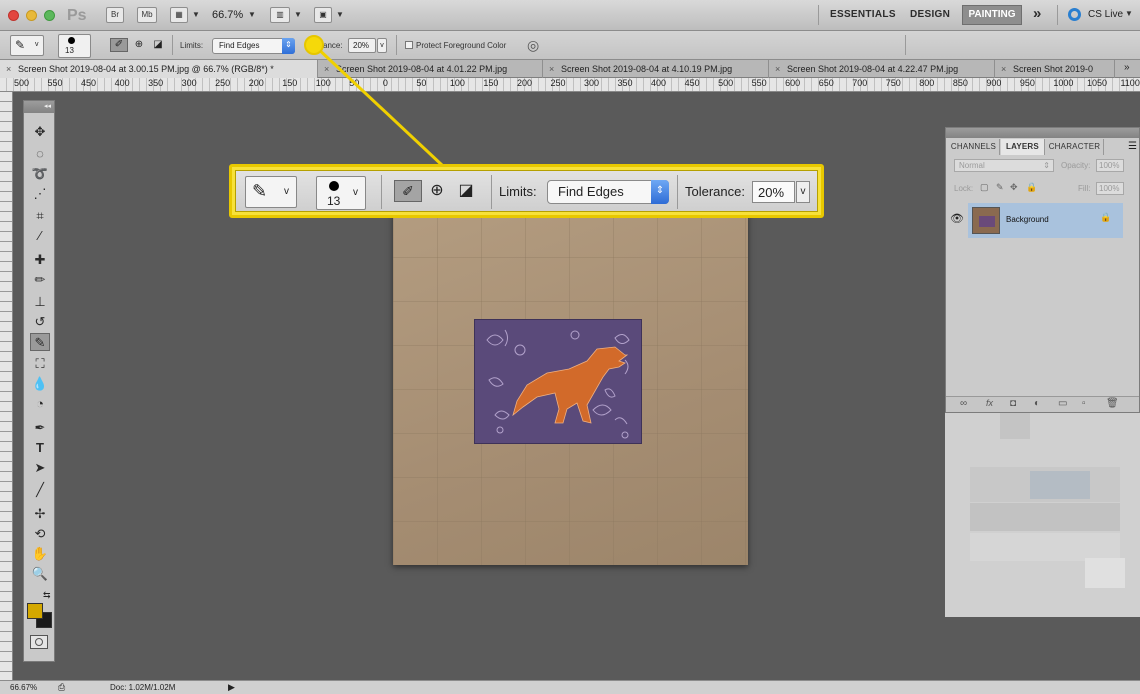  What do you see at coordinates (341, 193) in the screenshot?
I see `brush-picker-enlarged: 13 v` at bounding box center [341, 193].